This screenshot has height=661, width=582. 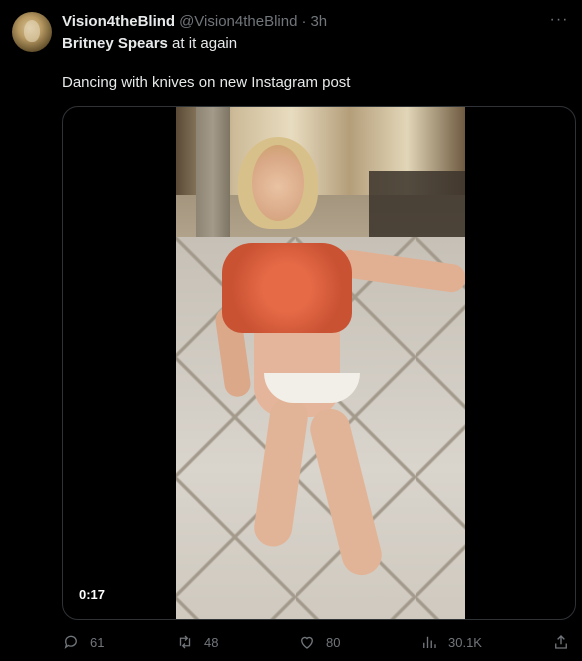 I want to click on share-button, so click(x=561, y=642).